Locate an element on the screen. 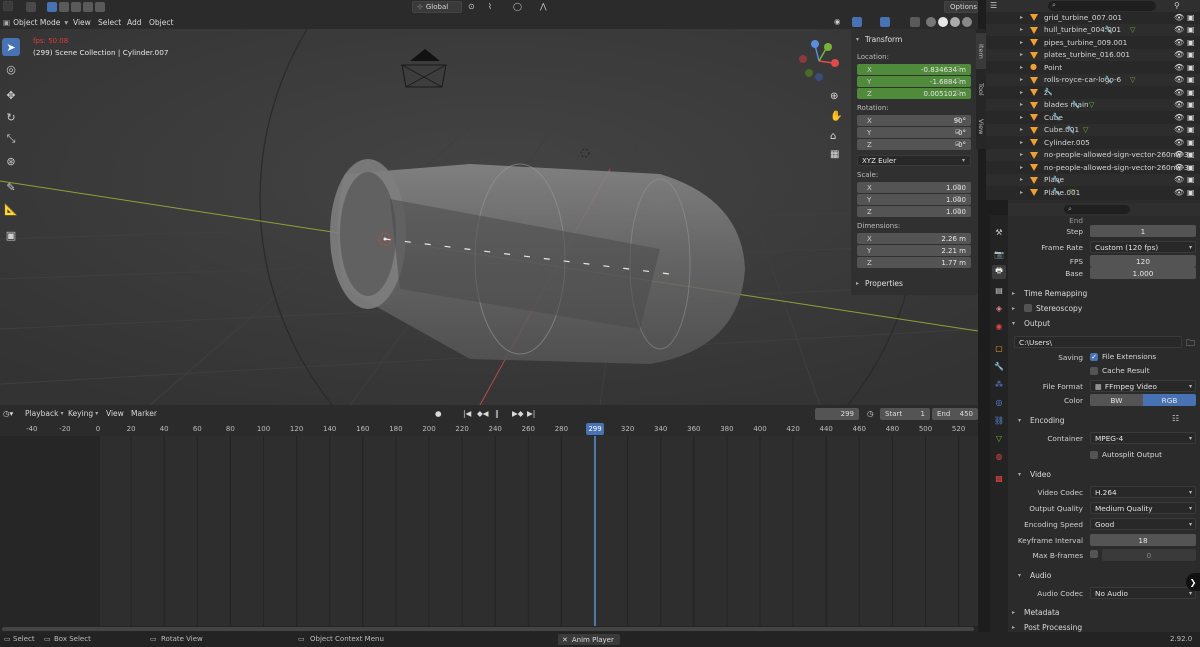 This screenshot has width=1200, height=647. transform-tool-icon: ⊛ is located at coordinates (11, 161).